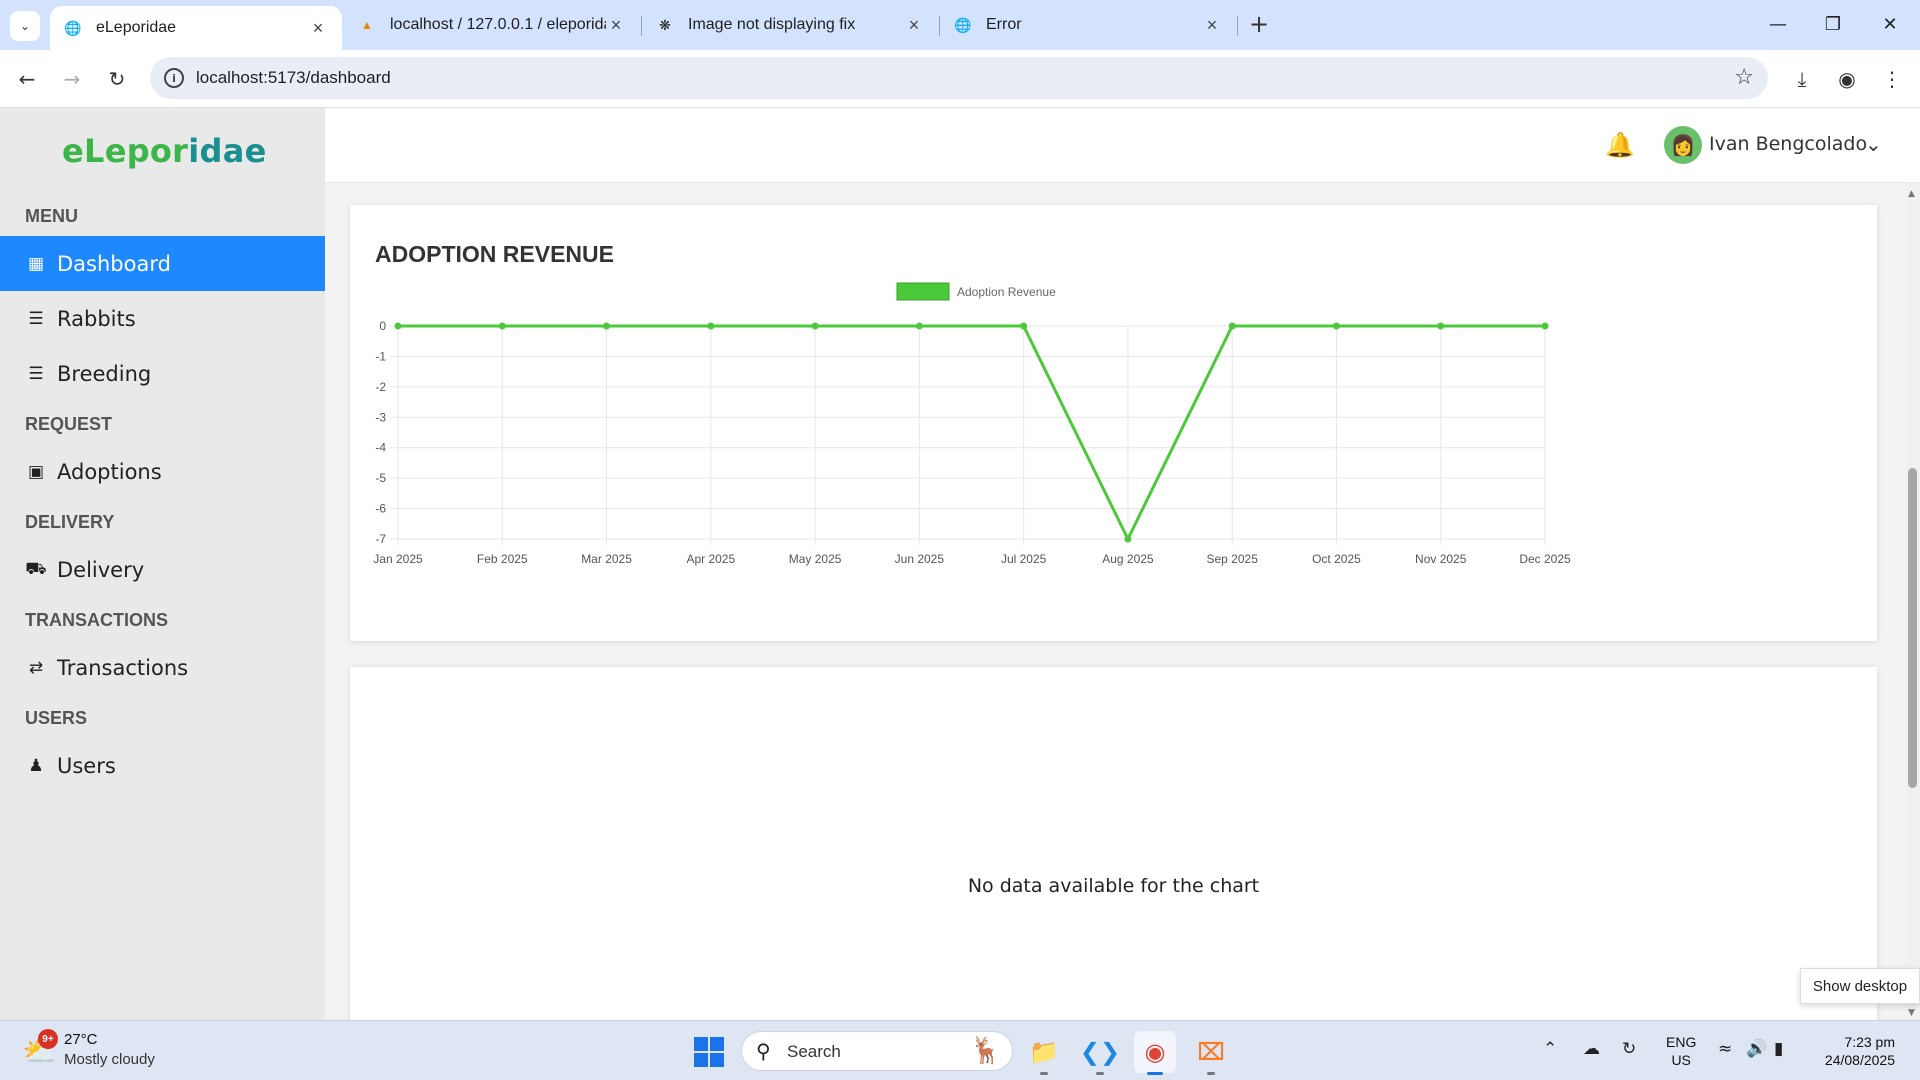 This screenshot has height=1080, width=1920. I want to click on sidebar-item-breeding: ☰ Breeding, so click(162, 373).